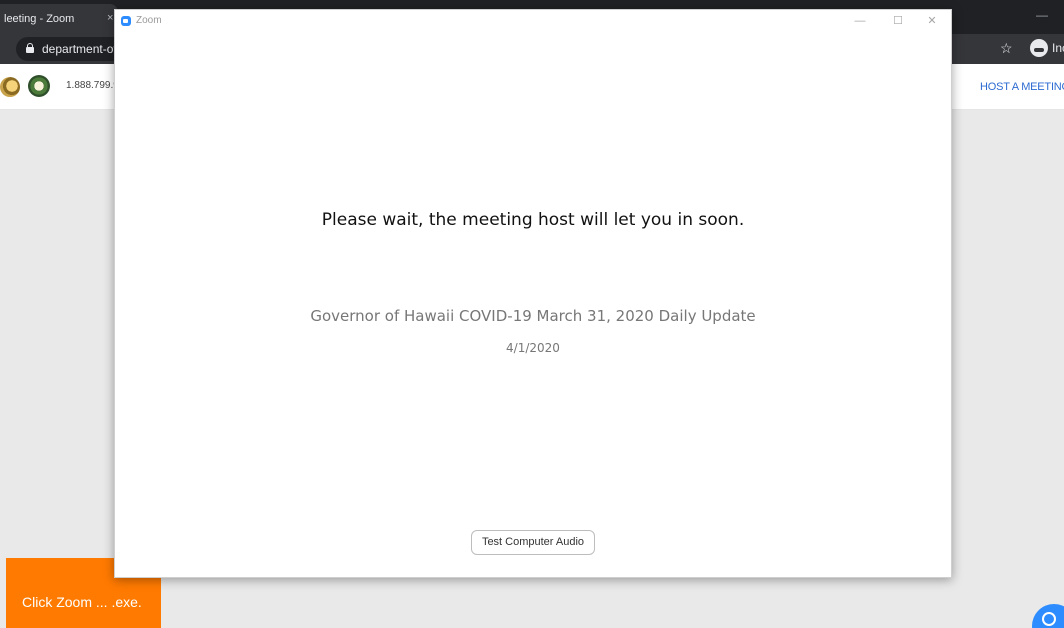  I want to click on maximize-button: ☐, so click(898, 21).